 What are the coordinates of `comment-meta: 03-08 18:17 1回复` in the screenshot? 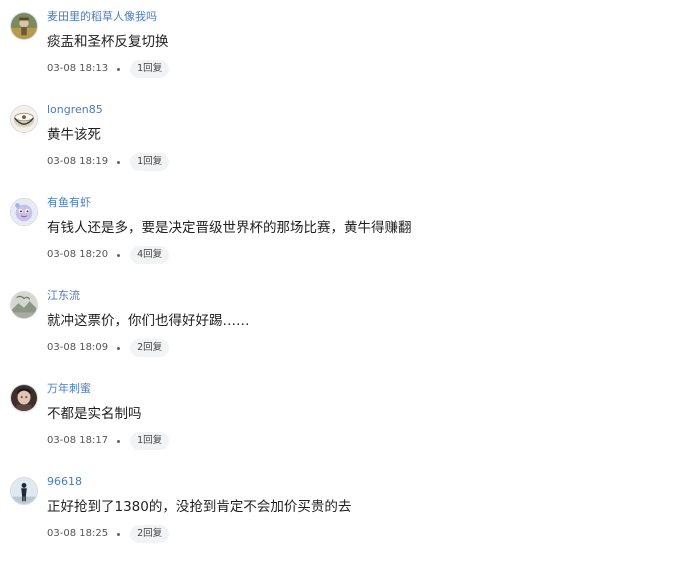 It's located at (108, 441).